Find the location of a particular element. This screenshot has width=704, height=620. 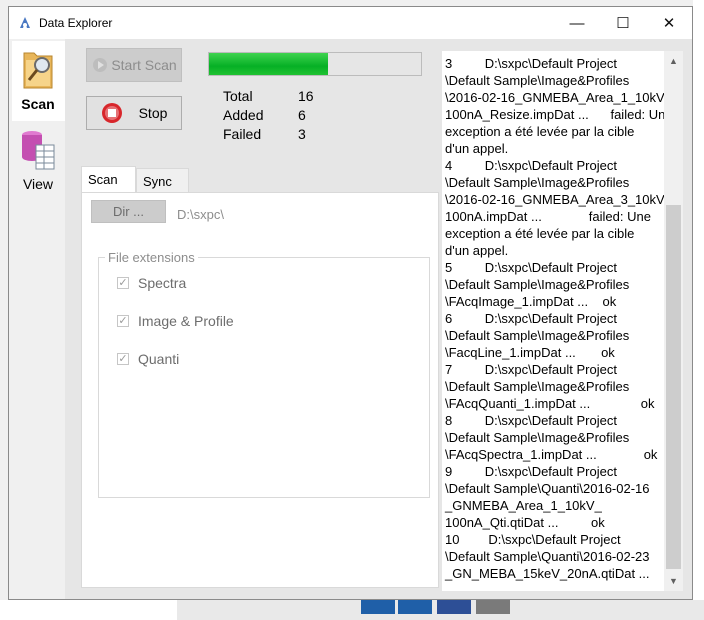

log-scrollbar: ▲ ▼ is located at coordinates (673, 321).